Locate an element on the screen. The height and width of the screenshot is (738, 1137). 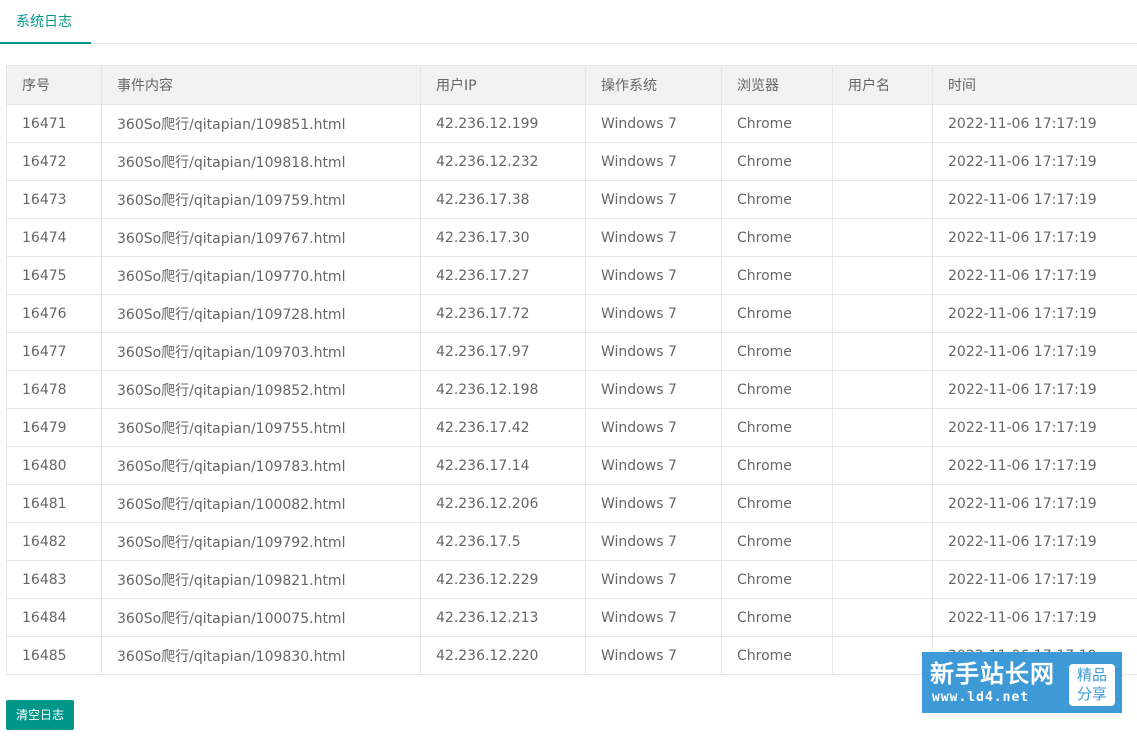
cell-event: 360So爬行/qitapian/109770.html is located at coordinates (261, 275).